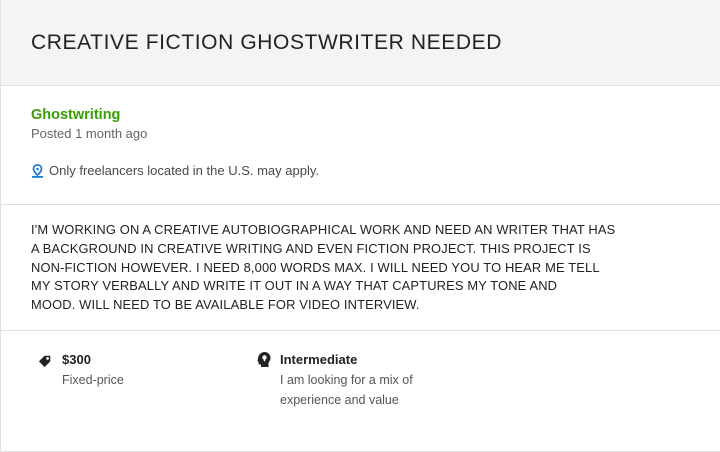  I want to click on posted-time: Posted 1 month ago, so click(89, 133).